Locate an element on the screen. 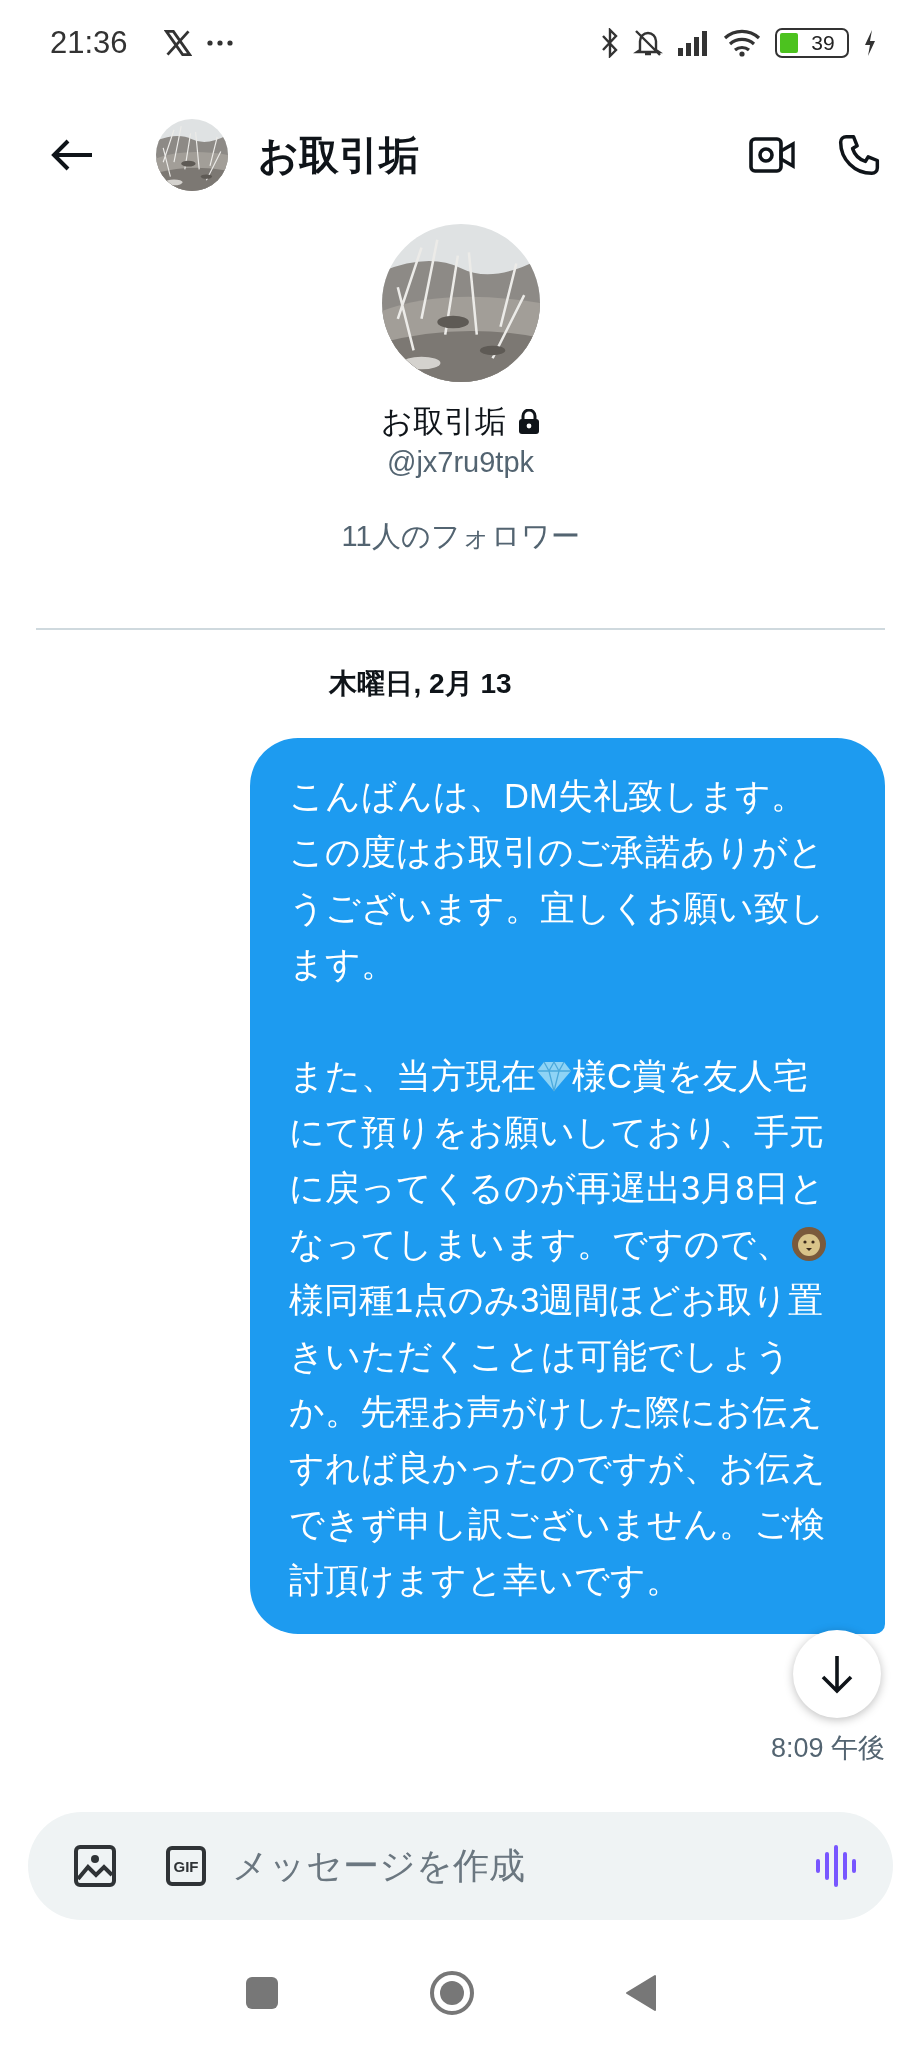  profile-name: お取引垢 is located at coordinates (443, 422).